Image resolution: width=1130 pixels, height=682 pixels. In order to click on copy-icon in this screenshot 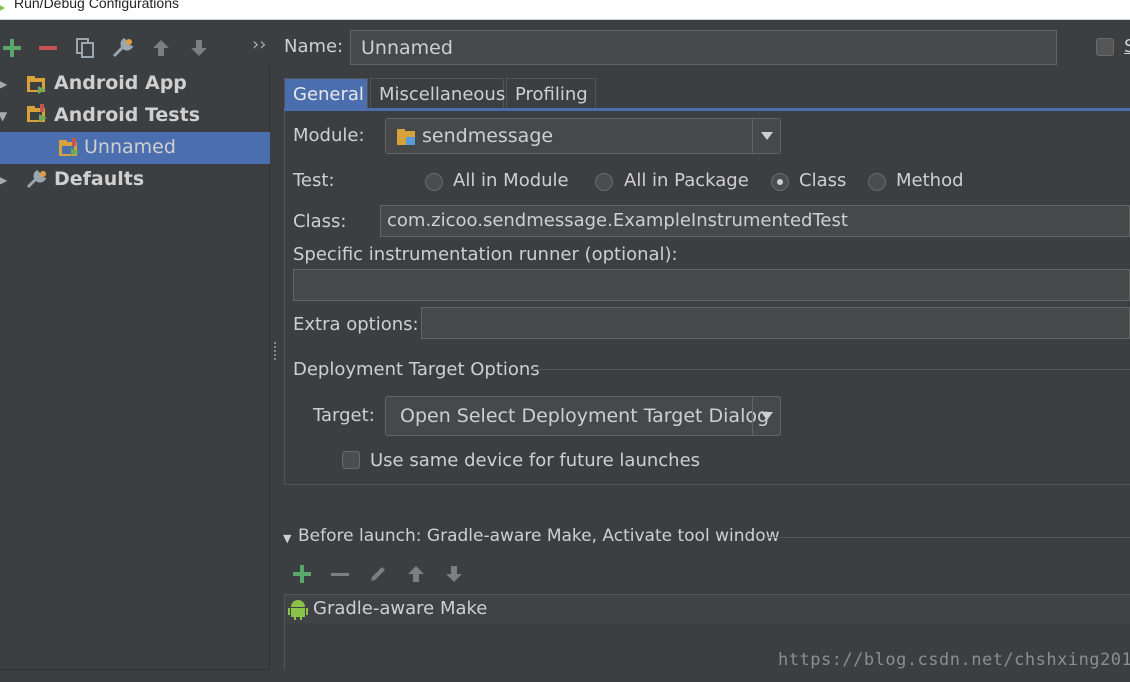, I will do `click(85, 48)`.